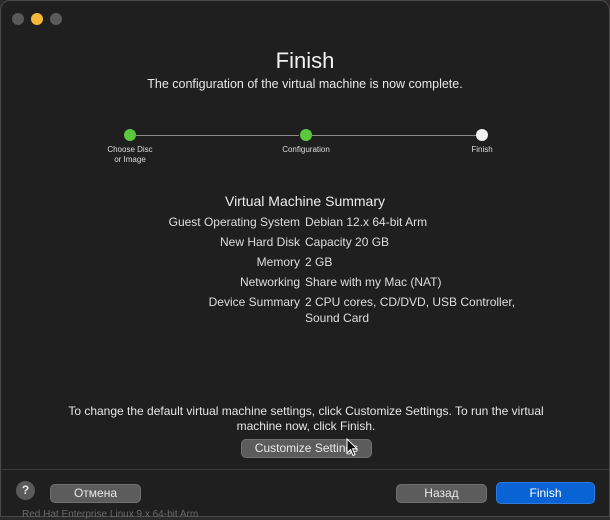 This screenshot has height=520, width=610. What do you see at coordinates (482, 149) in the screenshot?
I see `step-finish-label: Finish` at bounding box center [482, 149].